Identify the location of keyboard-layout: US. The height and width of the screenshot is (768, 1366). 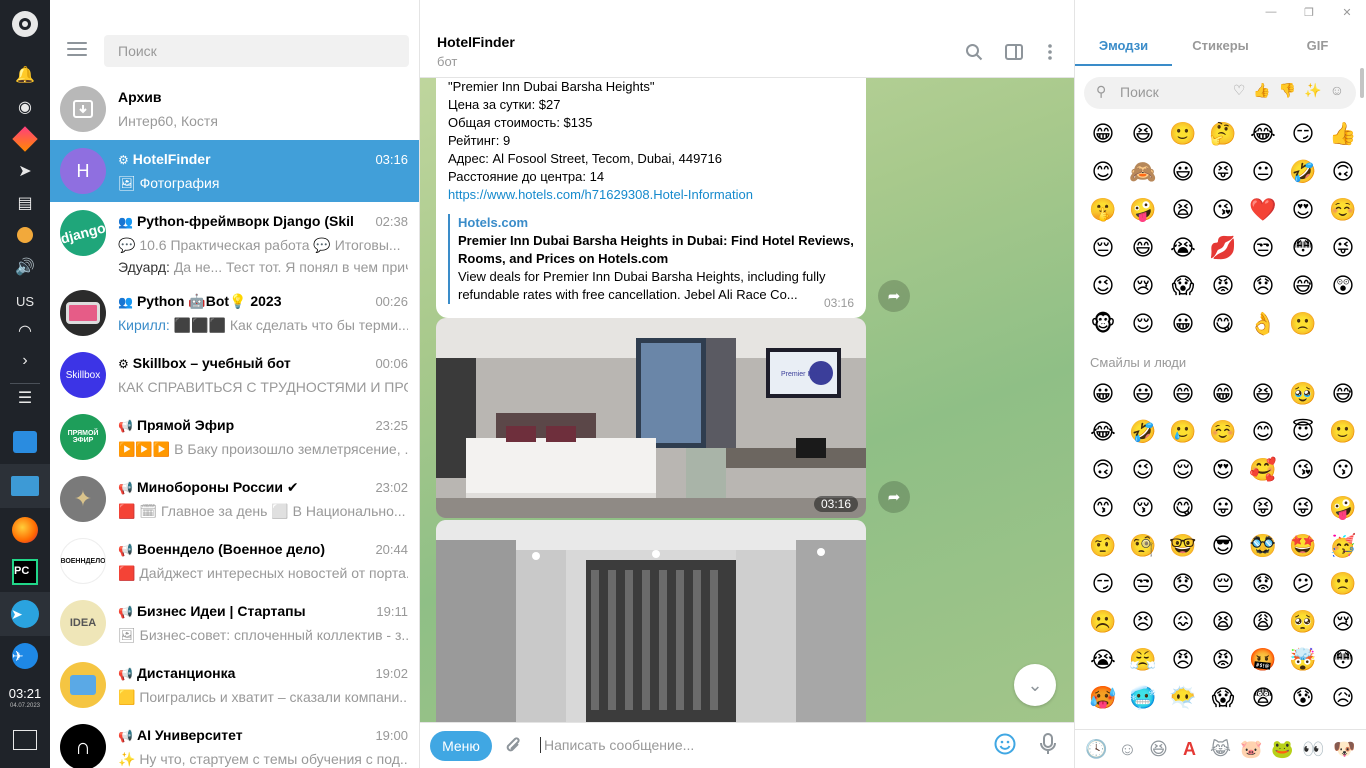
(25, 301).